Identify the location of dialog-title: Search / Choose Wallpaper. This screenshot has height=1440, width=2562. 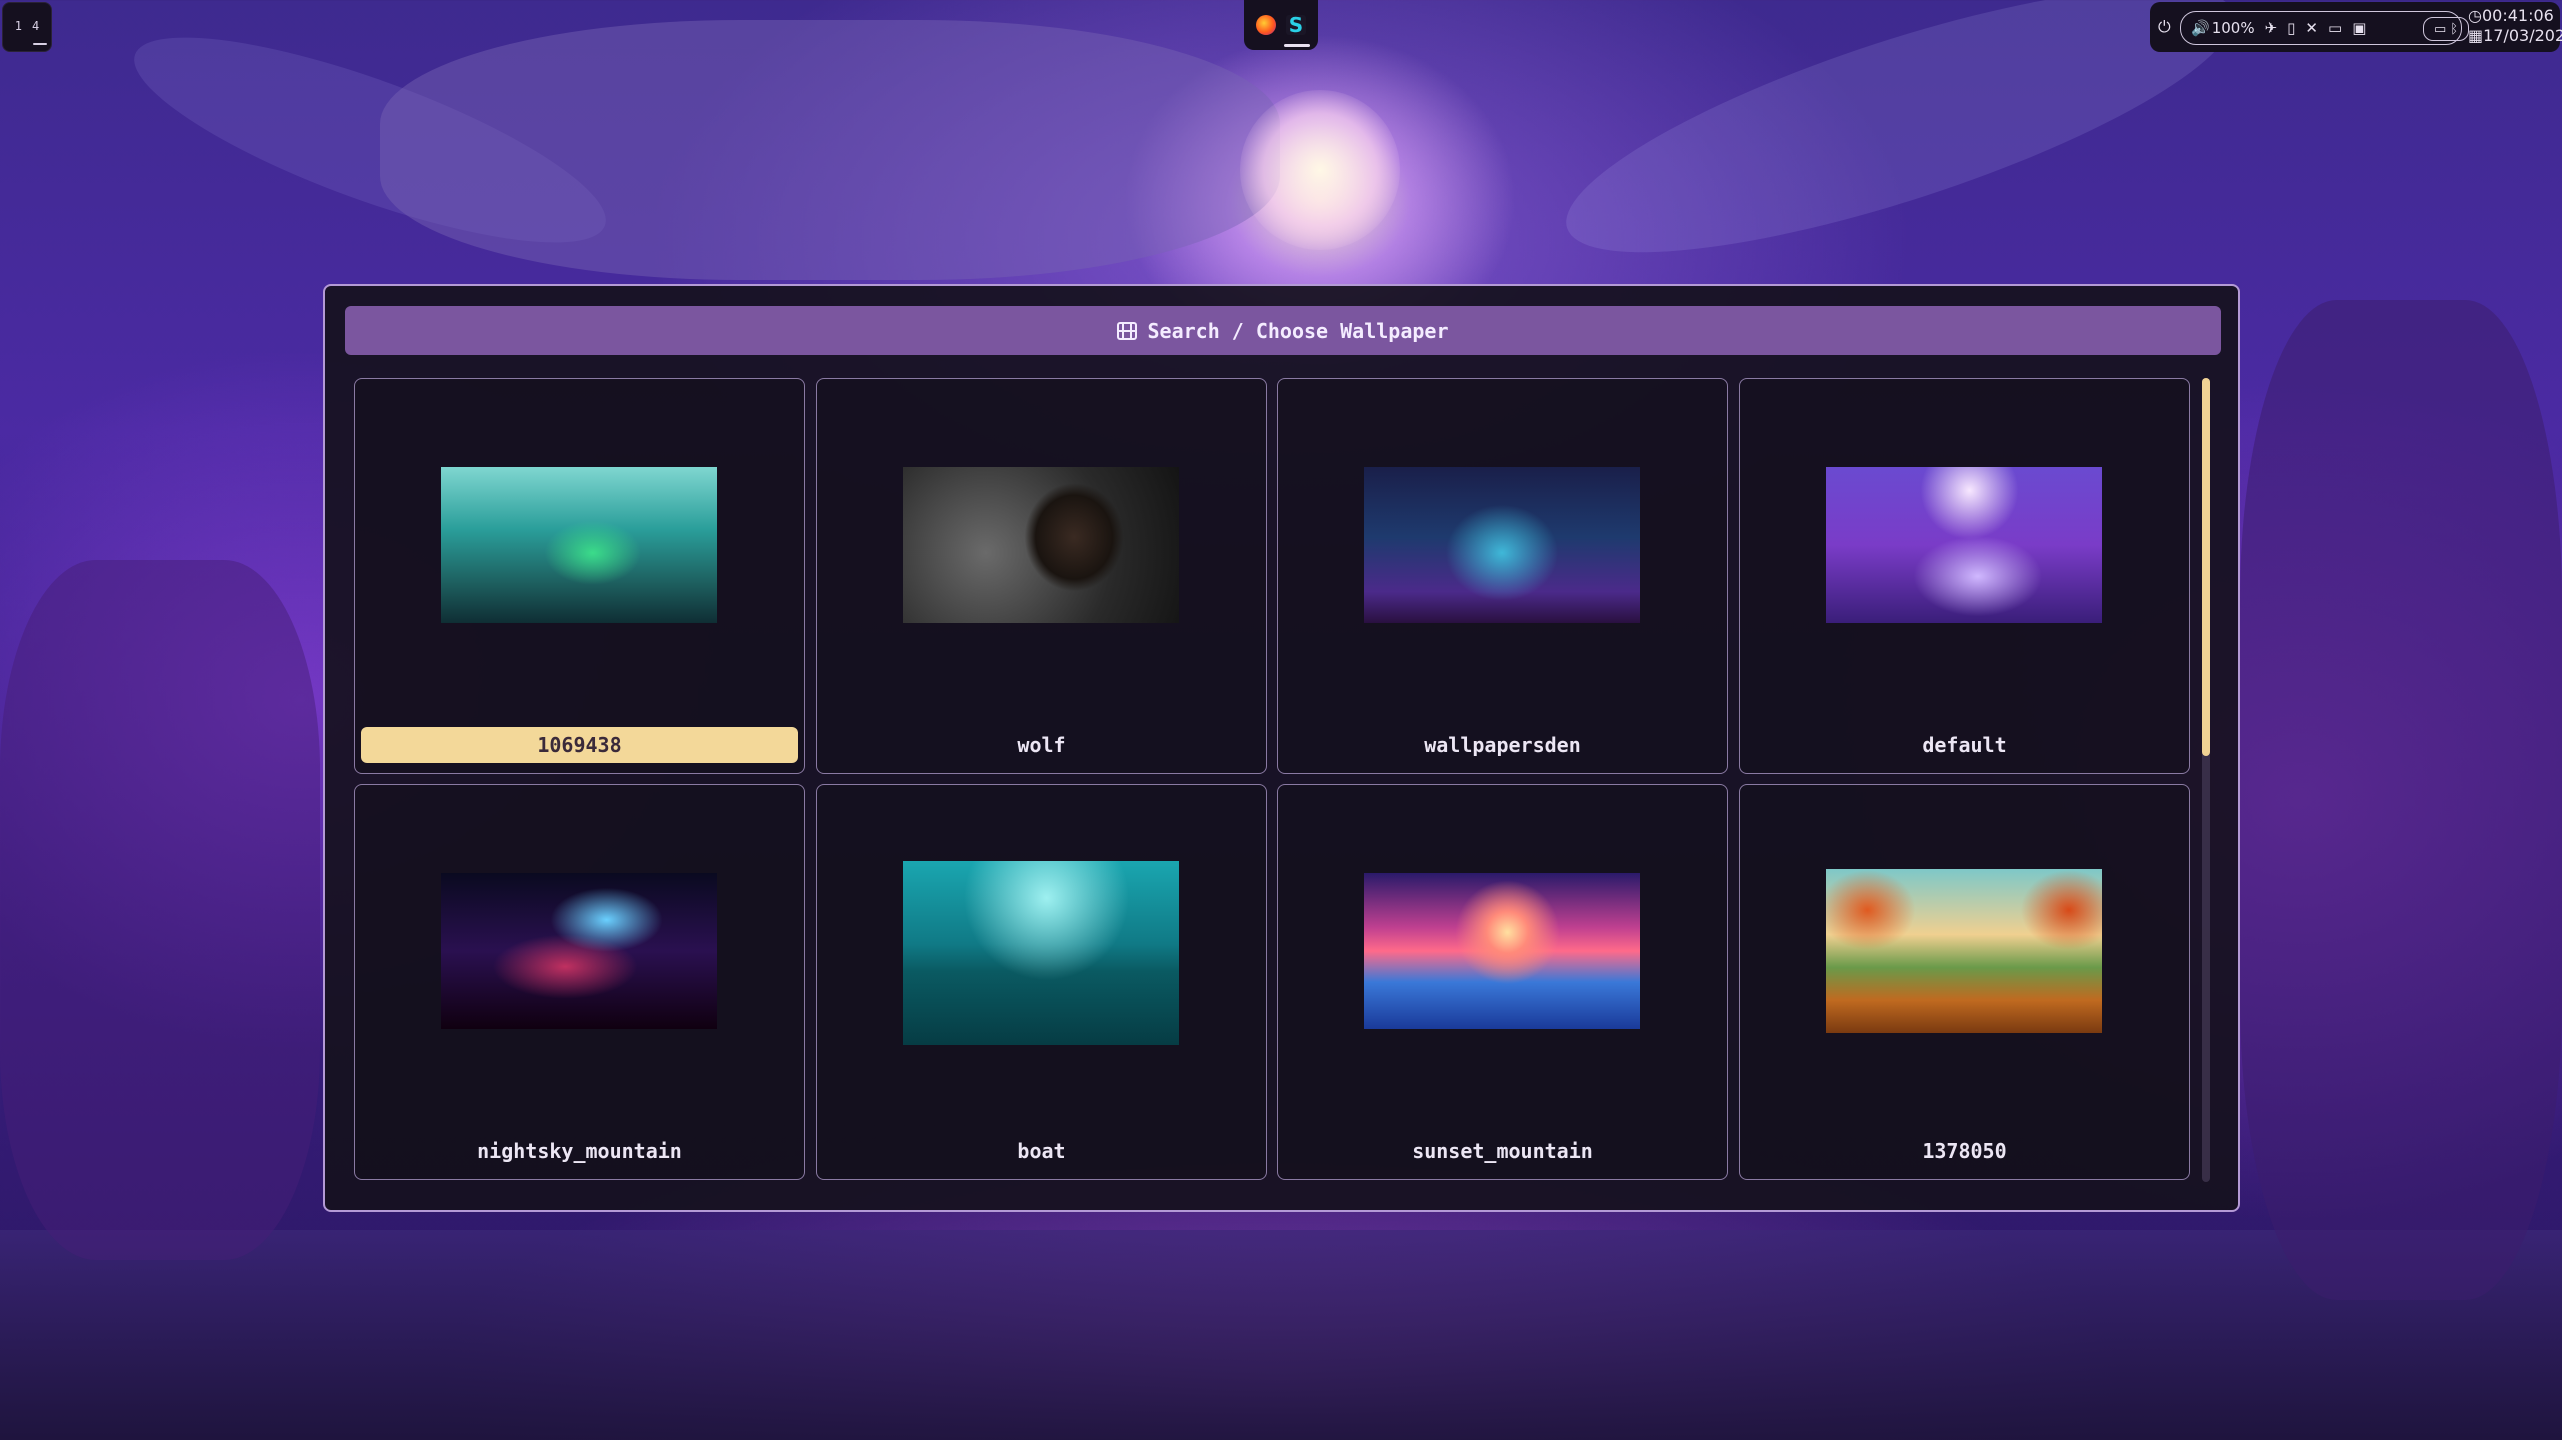
(1298, 330).